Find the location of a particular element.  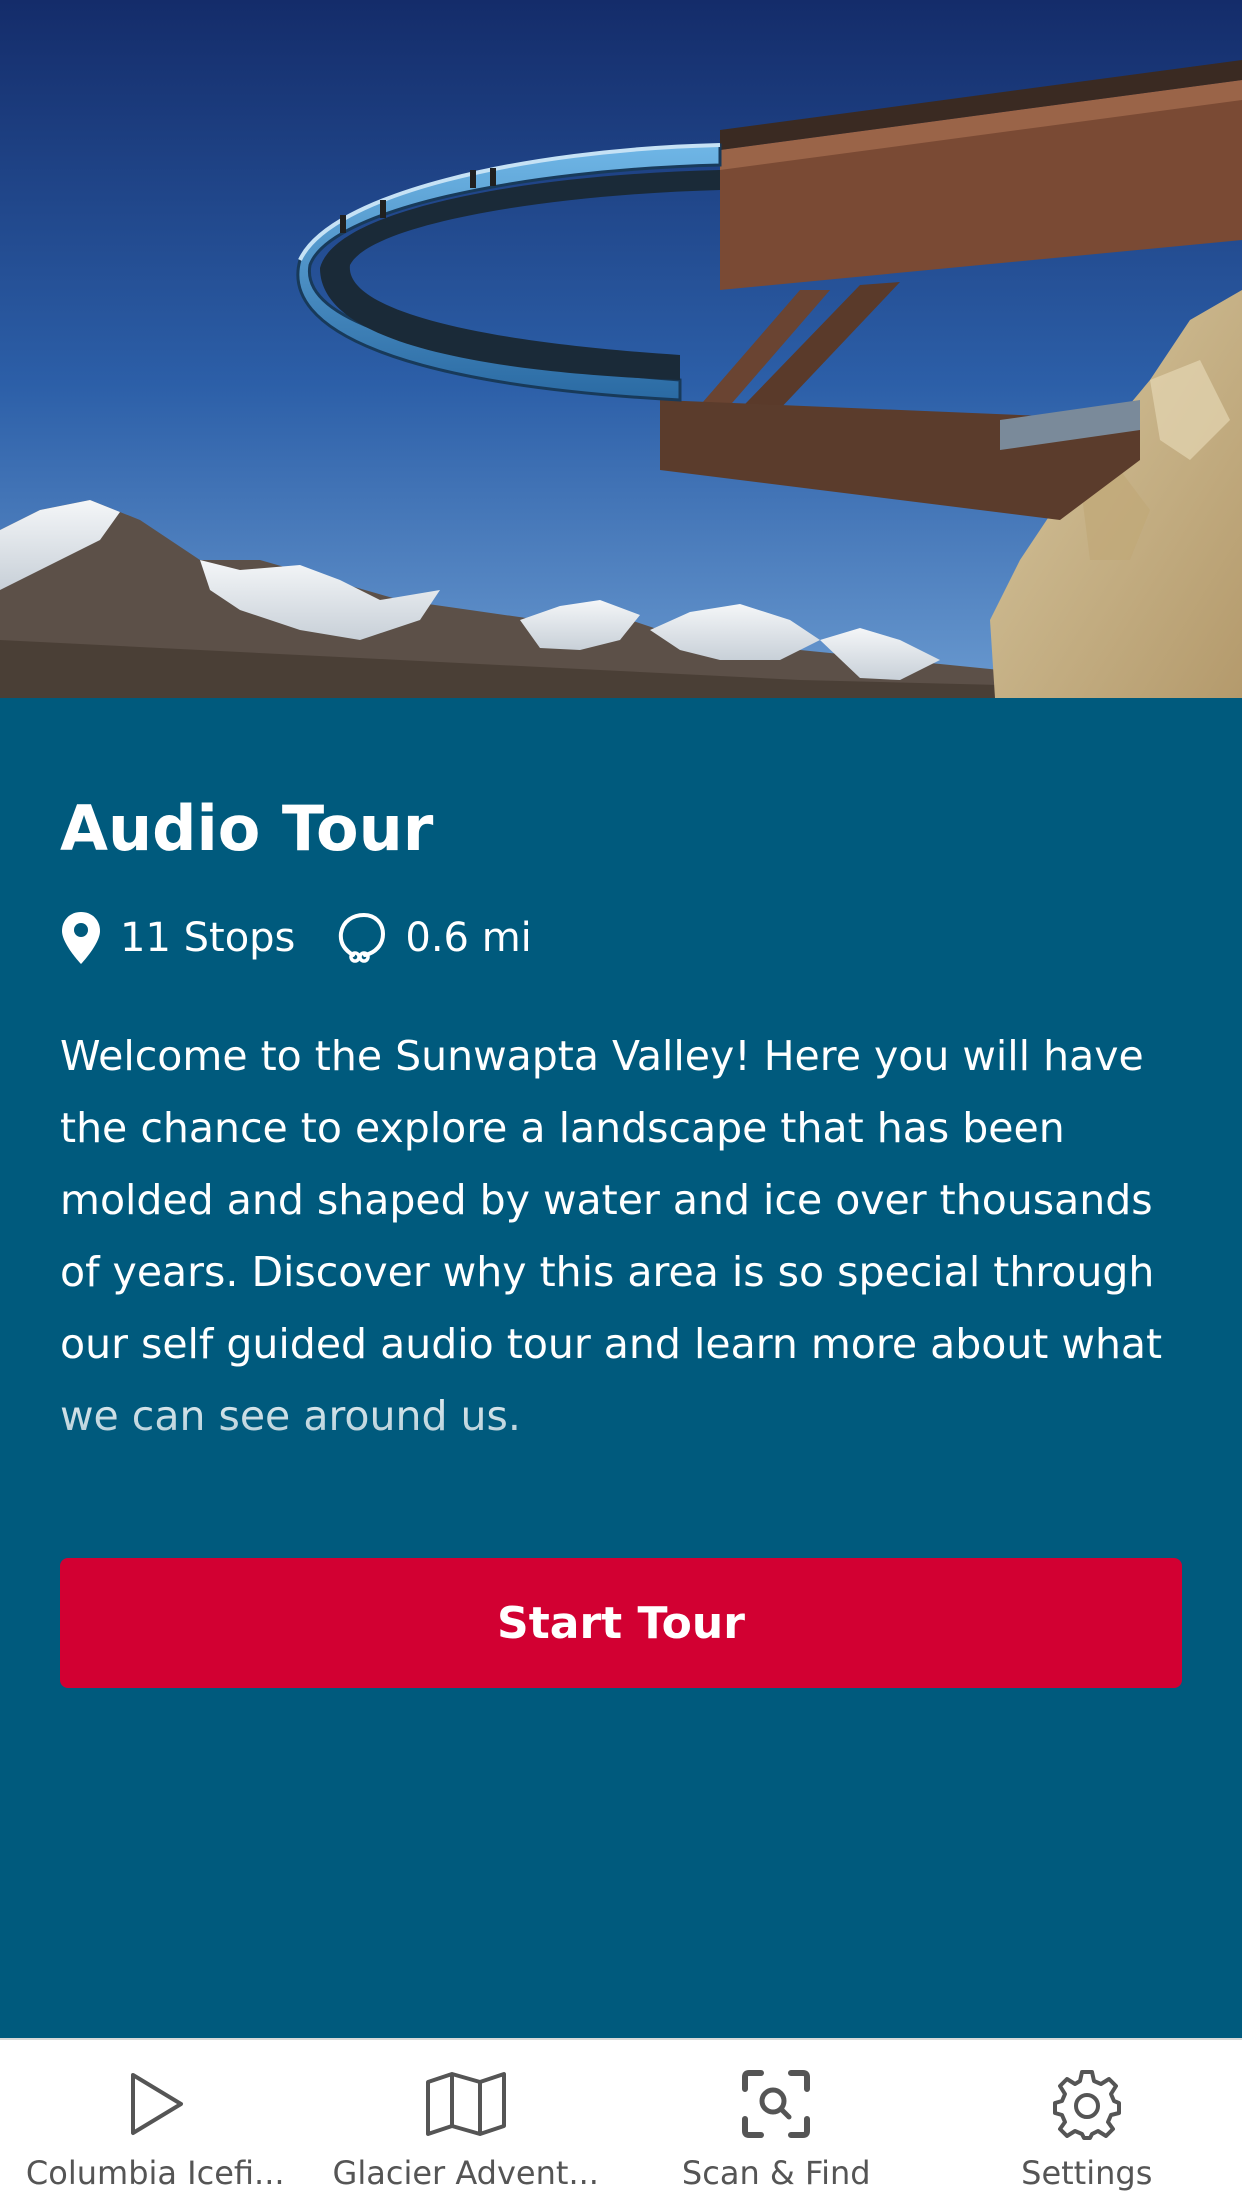

loop-route-icon is located at coordinates (362, 937).